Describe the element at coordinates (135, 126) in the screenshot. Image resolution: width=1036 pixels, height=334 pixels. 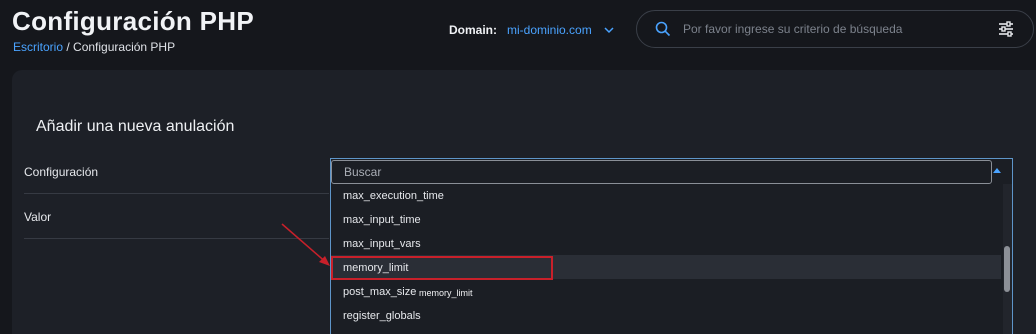
I see `form-title: Añadir una nueva anulación` at that location.